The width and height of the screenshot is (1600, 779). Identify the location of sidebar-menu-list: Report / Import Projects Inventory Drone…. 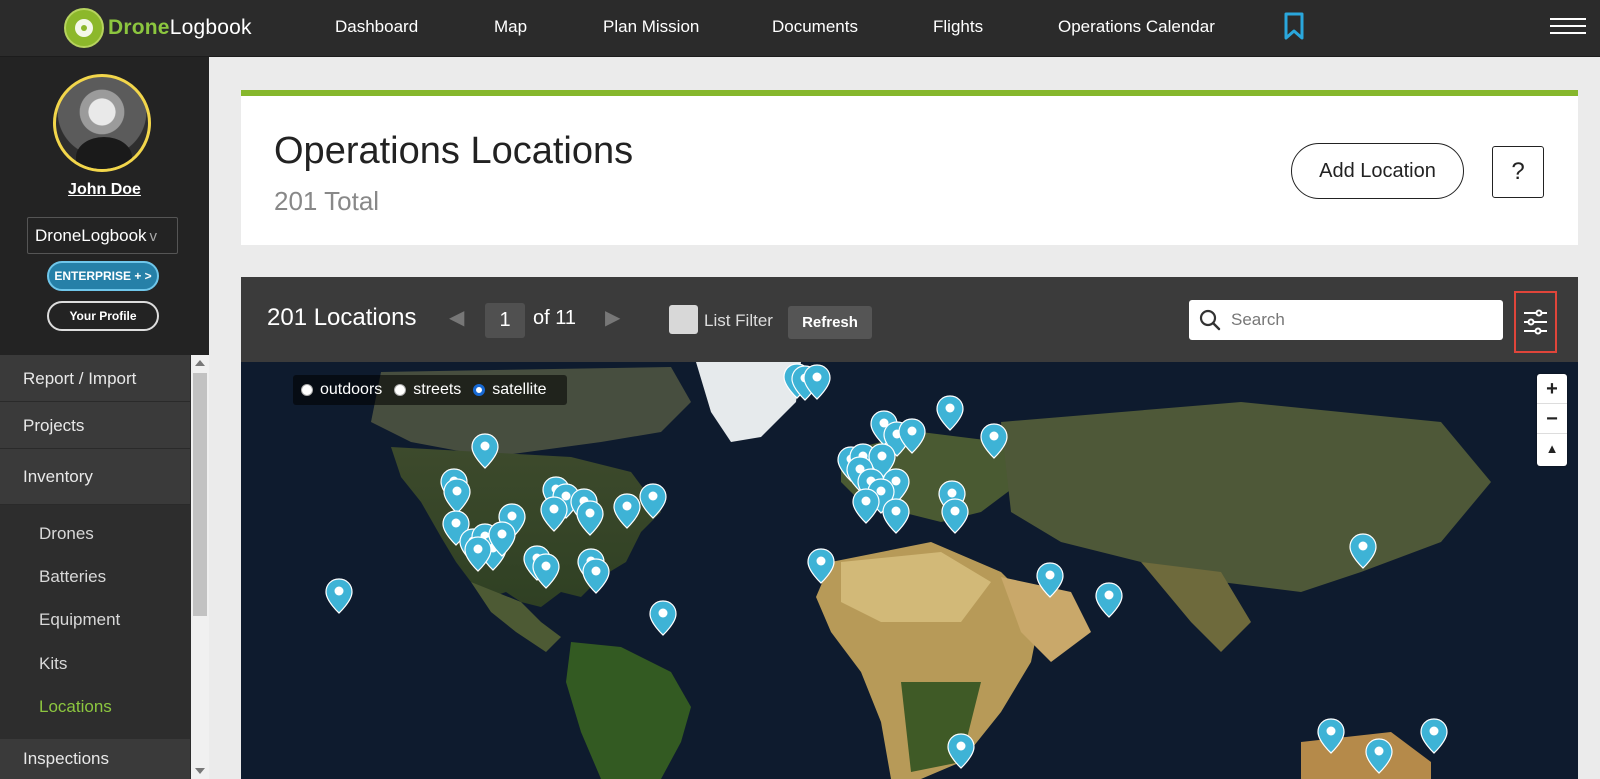
(95, 567).